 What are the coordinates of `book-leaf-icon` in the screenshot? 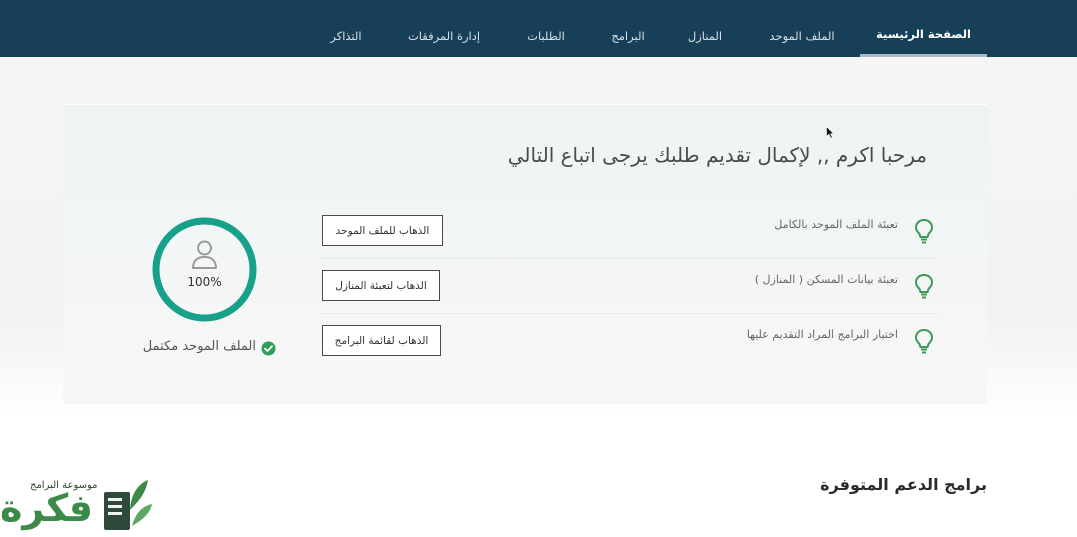 It's located at (128, 505).